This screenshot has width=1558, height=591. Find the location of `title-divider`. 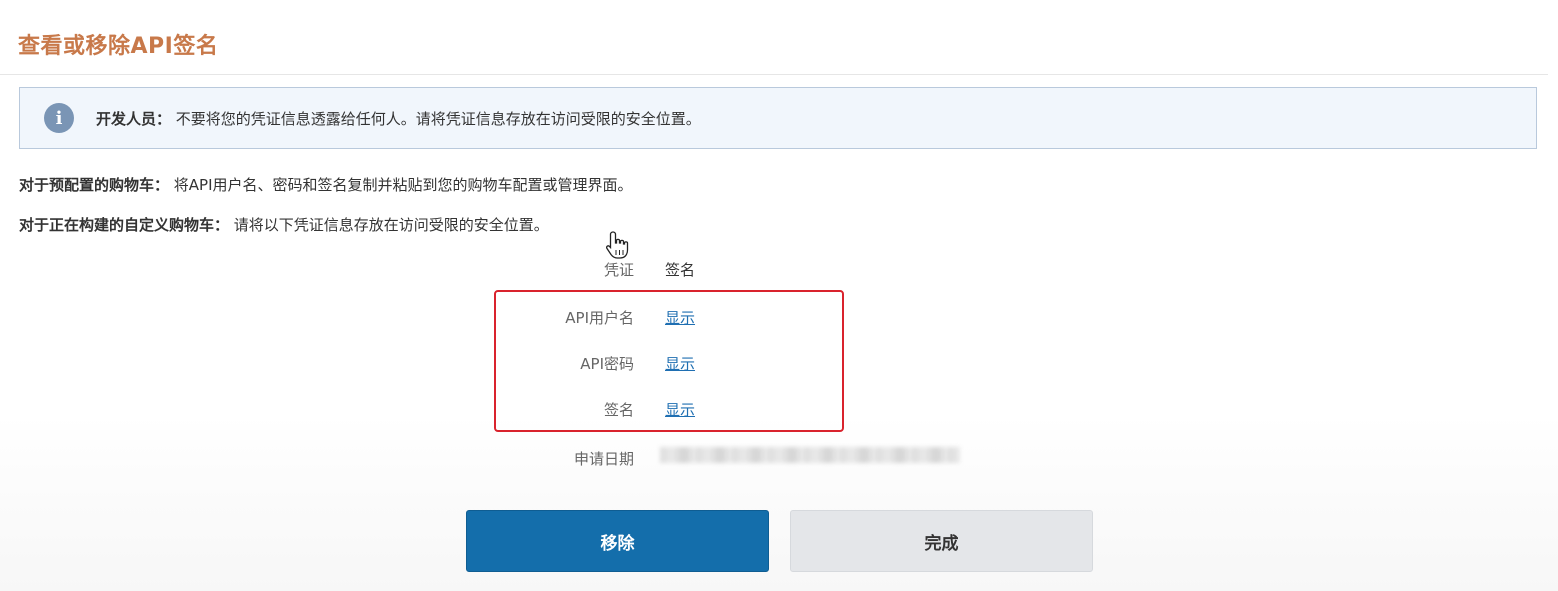

title-divider is located at coordinates (774, 74).